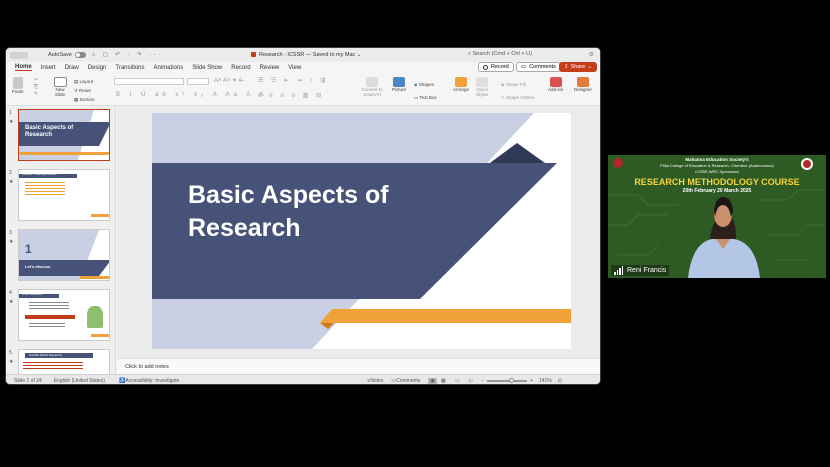 The height and width of the screenshot is (467, 830). I want to click on share-label: Share, so click(578, 67).